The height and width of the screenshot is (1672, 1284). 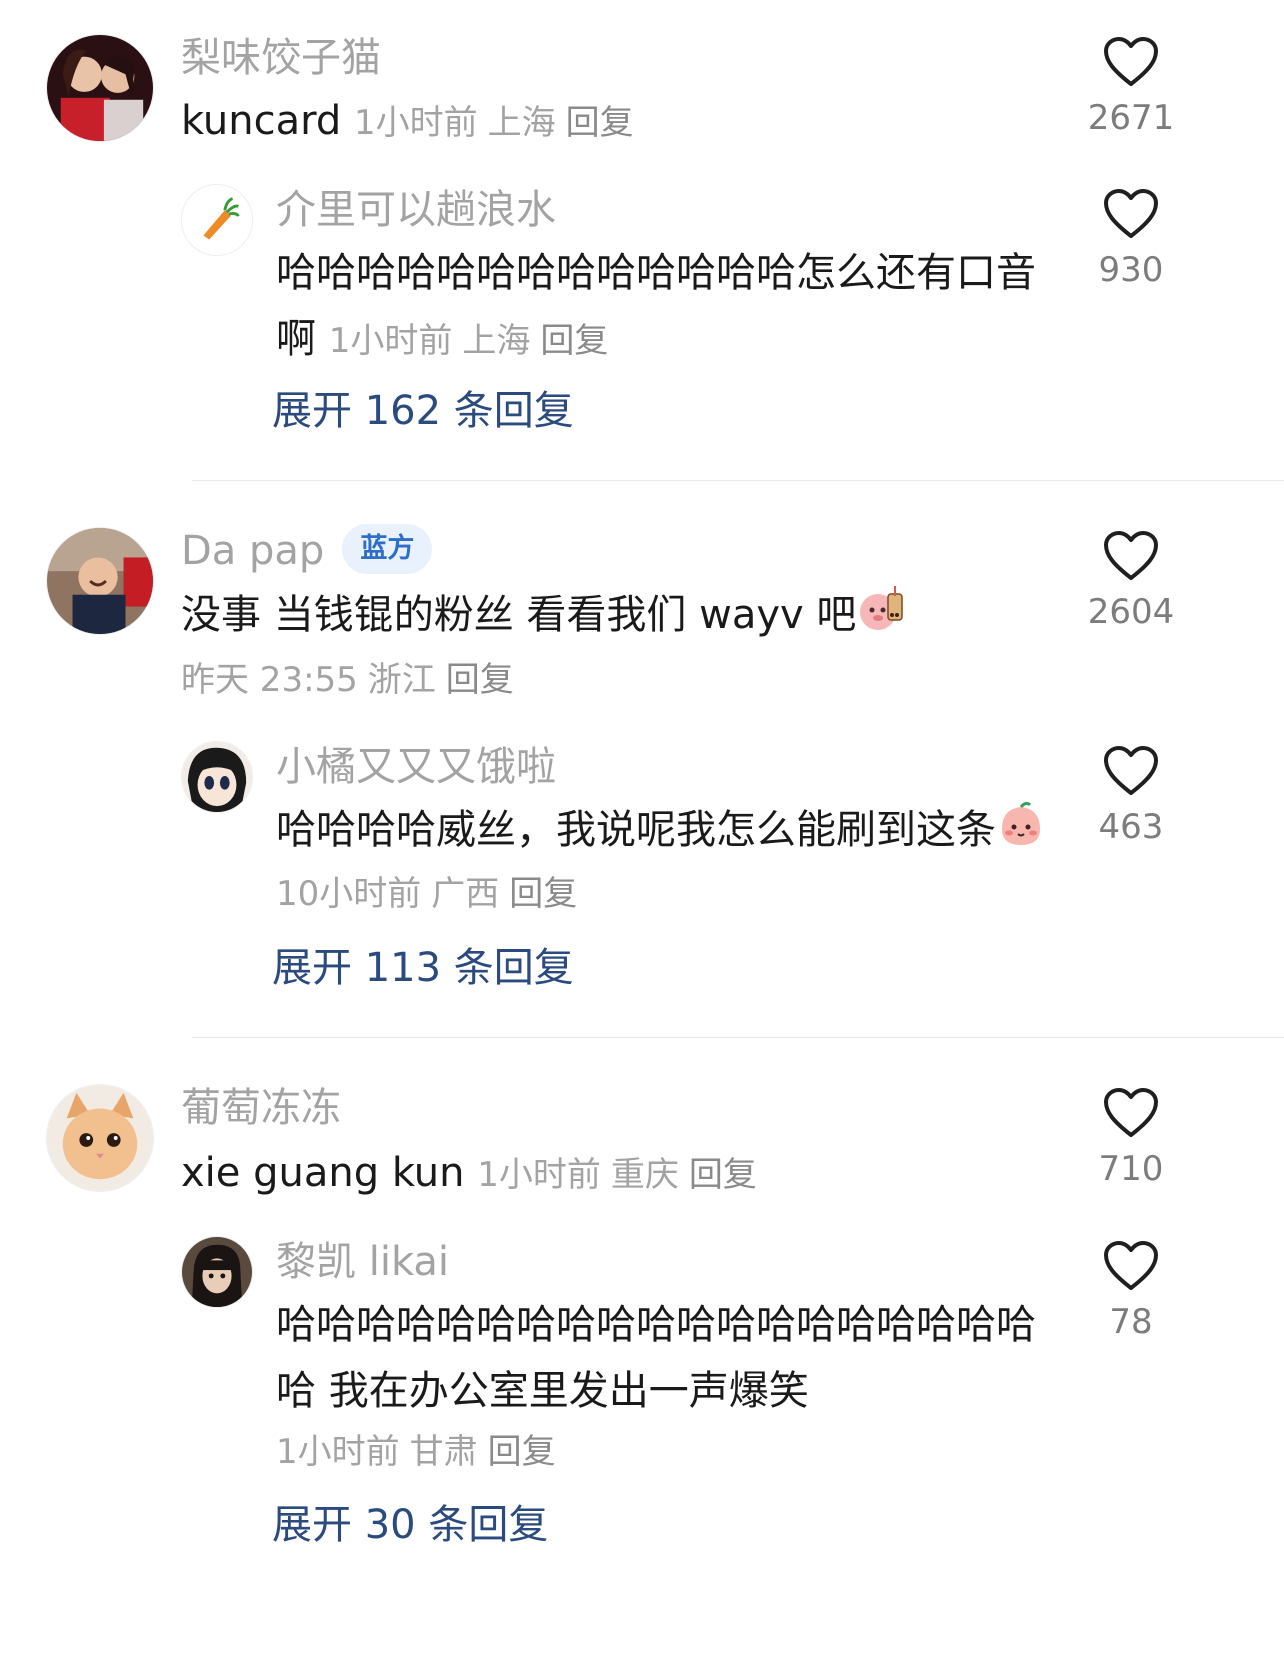 I want to click on blushing-peach-emoji, so click(x=1021, y=823).